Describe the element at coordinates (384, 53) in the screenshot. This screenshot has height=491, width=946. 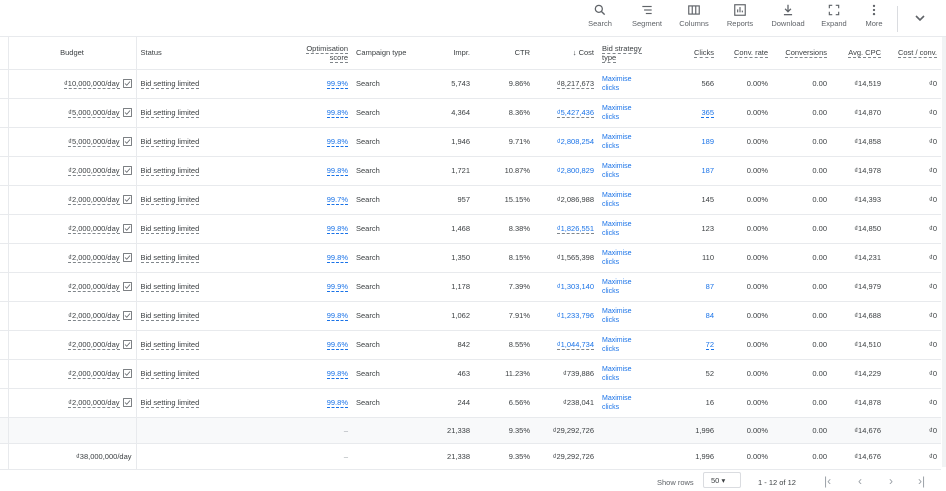
I see `header-campaign-type: Campaign type` at that location.